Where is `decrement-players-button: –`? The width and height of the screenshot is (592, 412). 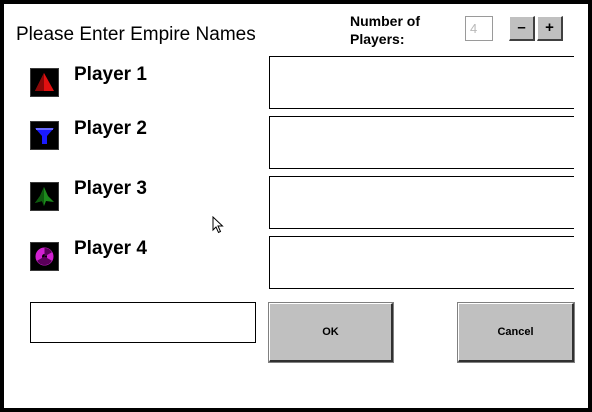 decrement-players-button: – is located at coordinates (522, 28).